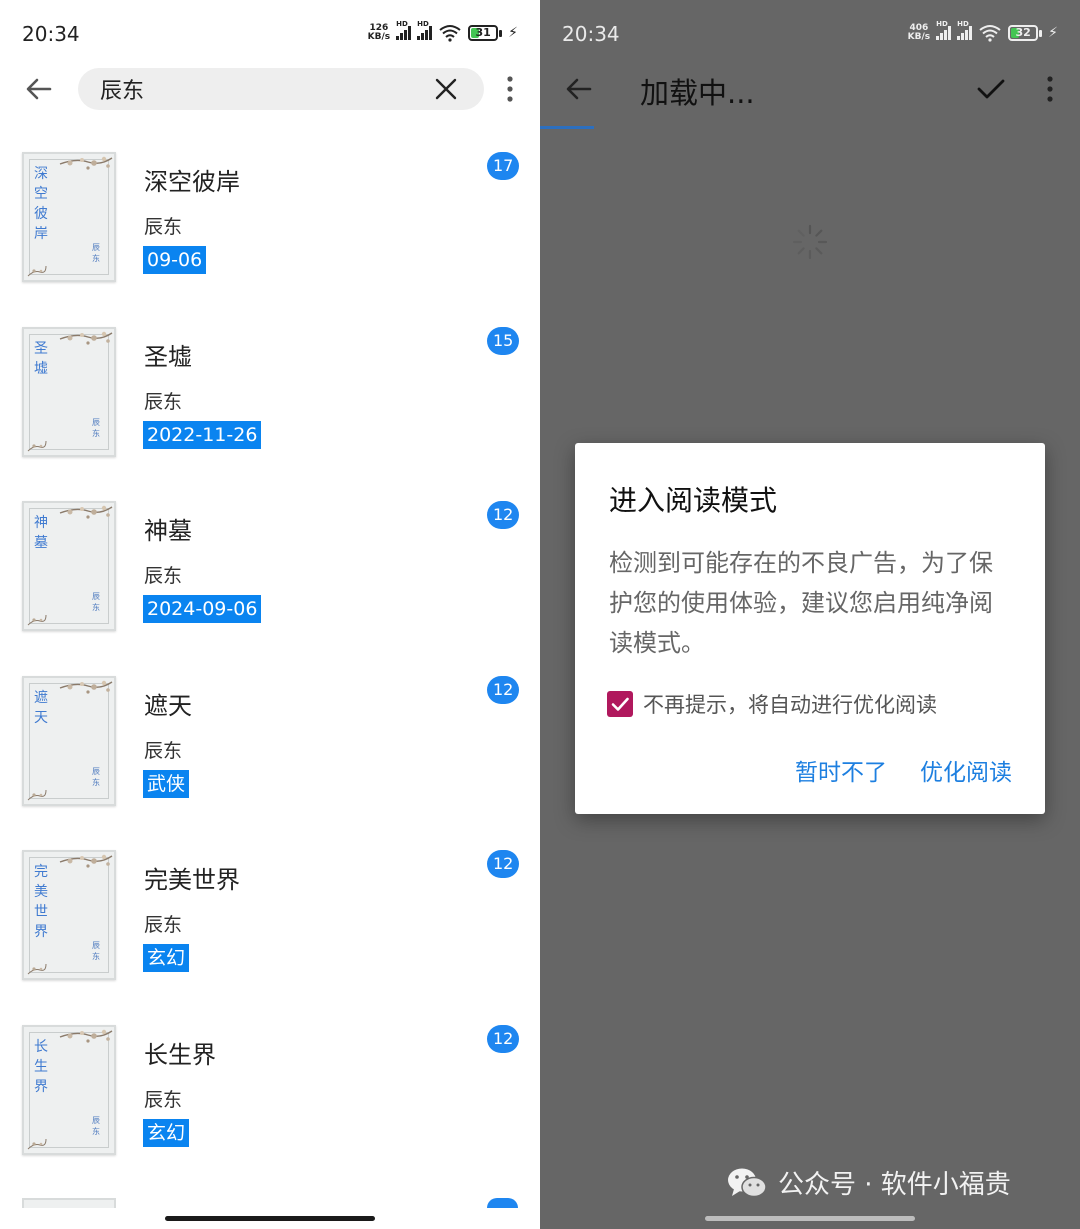 This screenshot has width=1080, height=1229. What do you see at coordinates (620, 704) in the screenshot?
I see `dont-remind-checkbox` at bounding box center [620, 704].